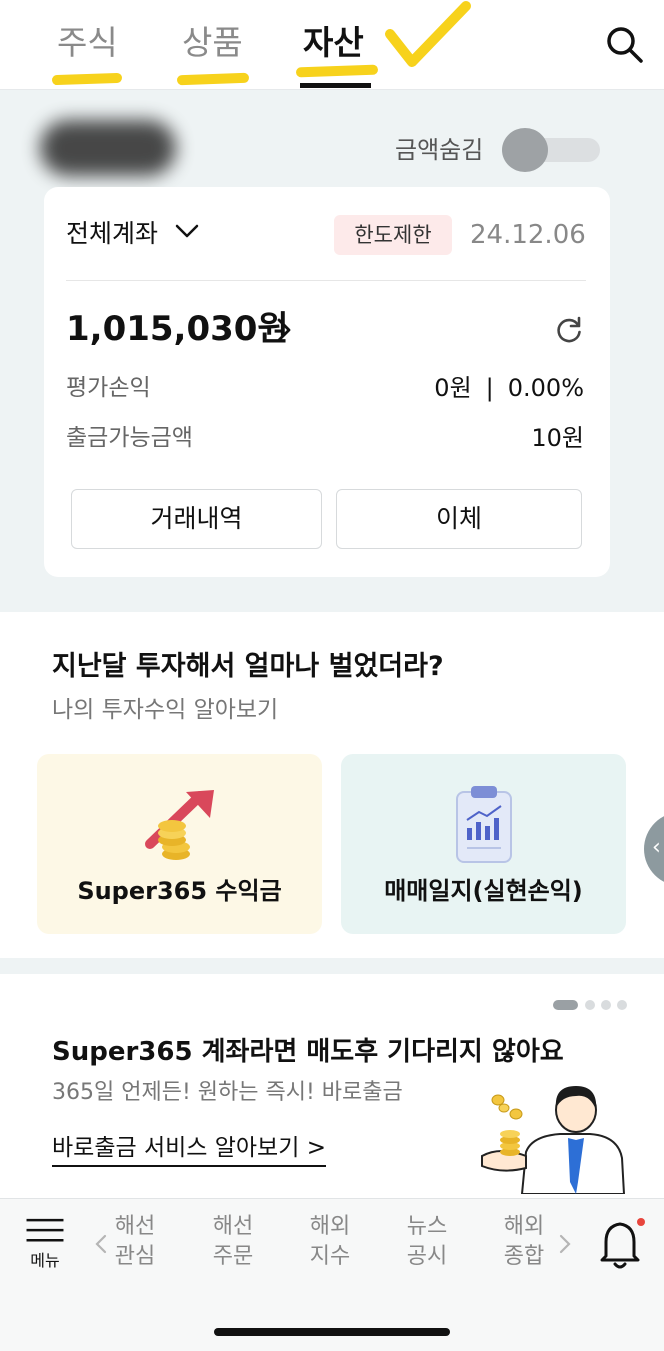 The height and width of the screenshot is (1351, 664). Describe the element at coordinates (335, 85) in the screenshot. I see `active-tab-underline` at that location.